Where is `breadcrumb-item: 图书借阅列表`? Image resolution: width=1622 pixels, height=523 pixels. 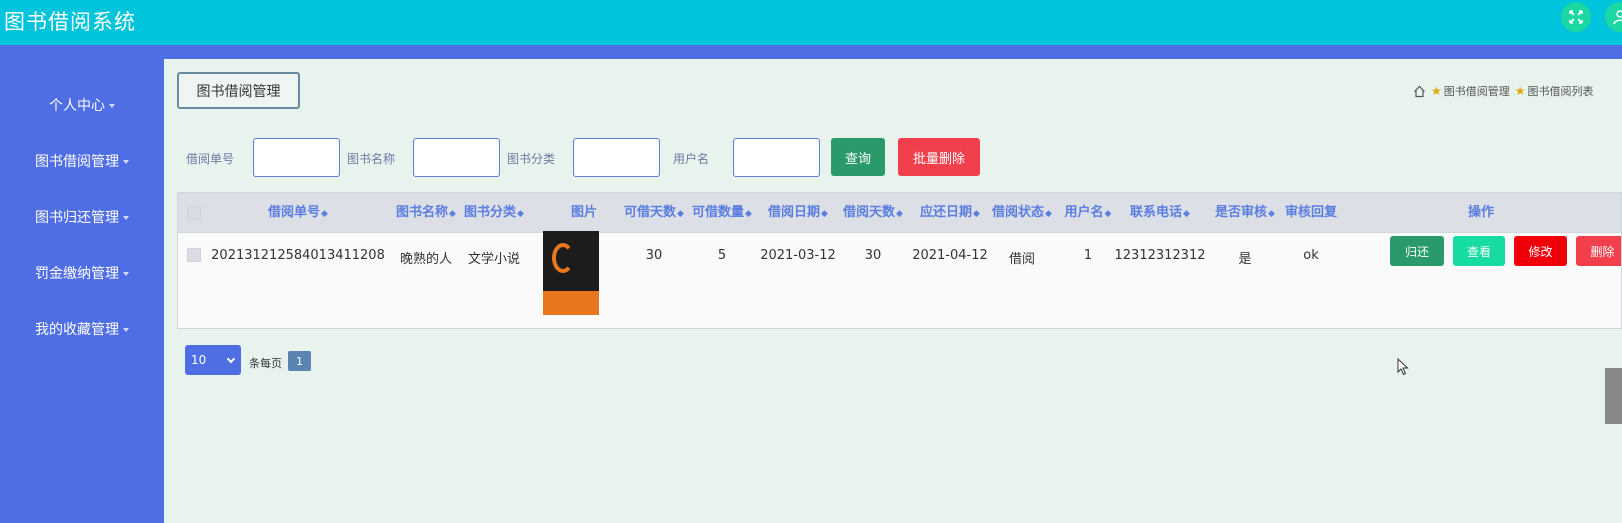 breadcrumb-item: 图书借阅列表 is located at coordinates (1561, 91).